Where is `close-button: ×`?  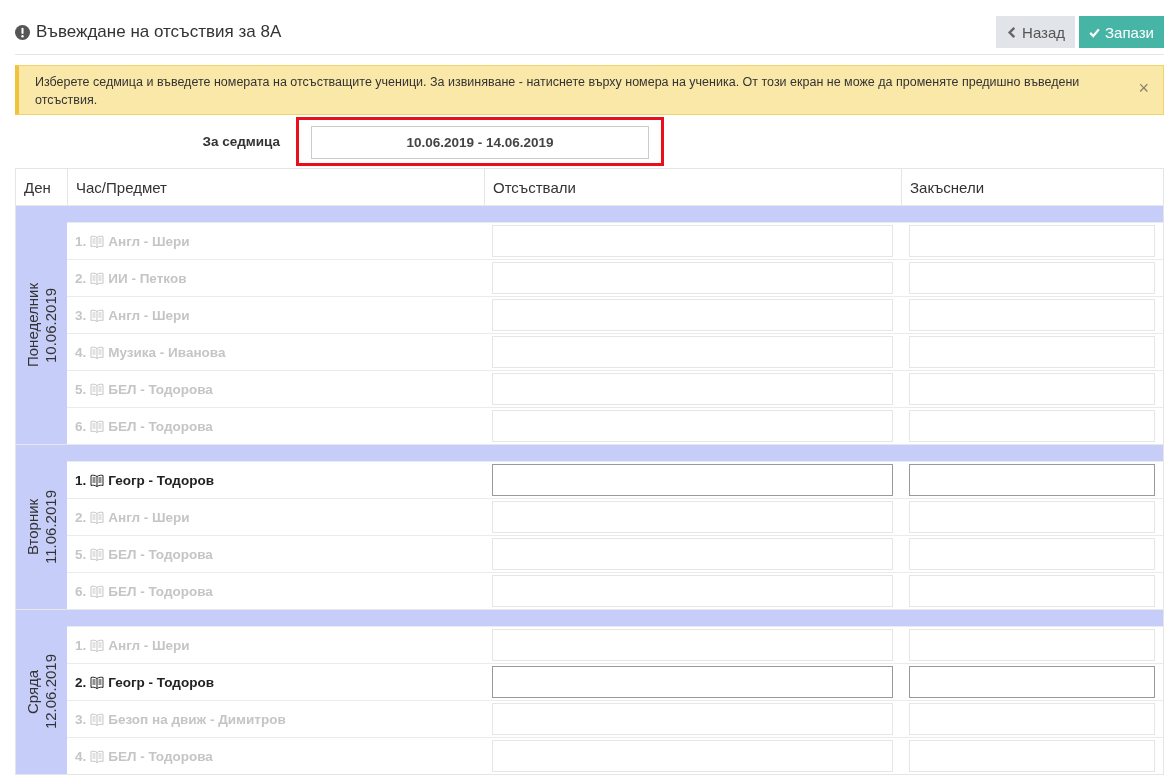
close-button: × is located at coordinates (1143, 88).